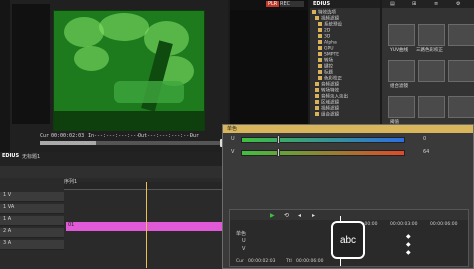  What do you see at coordinates (348, 240) in the screenshot?
I see `title-icon: abc` at bounding box center [348, 240].